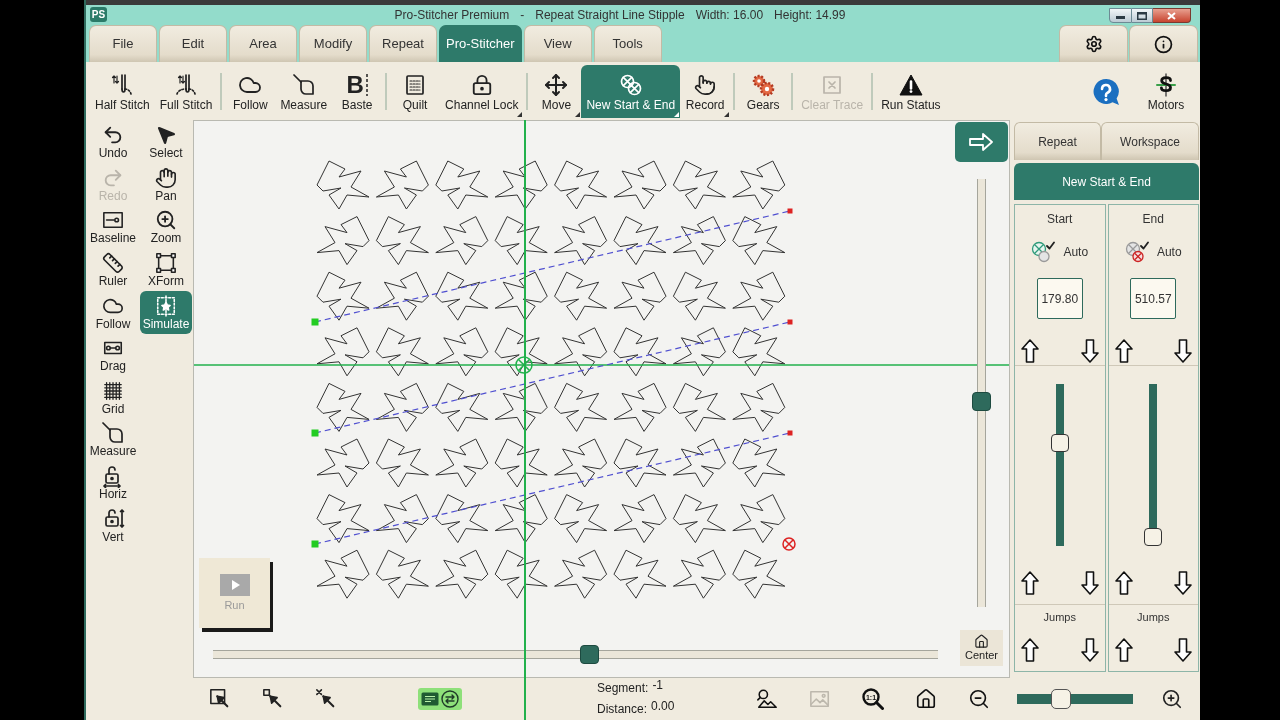  Describe the element at coordinates (1120, 15) in the screenshot. I see `minimize-button` at that location.